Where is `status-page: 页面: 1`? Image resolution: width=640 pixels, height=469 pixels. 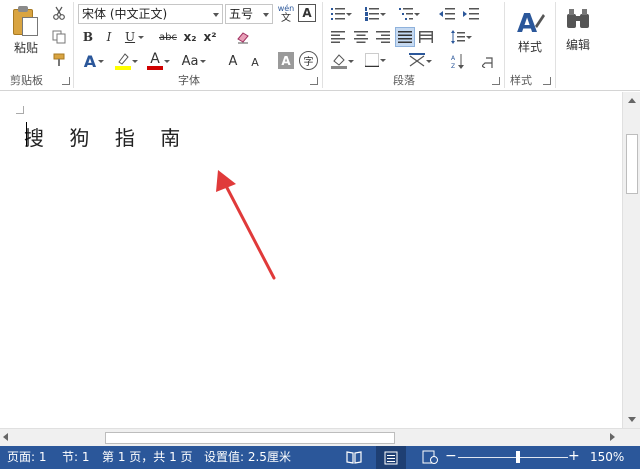
status-page: 页面: 1 is located at coordinates (27, 457).